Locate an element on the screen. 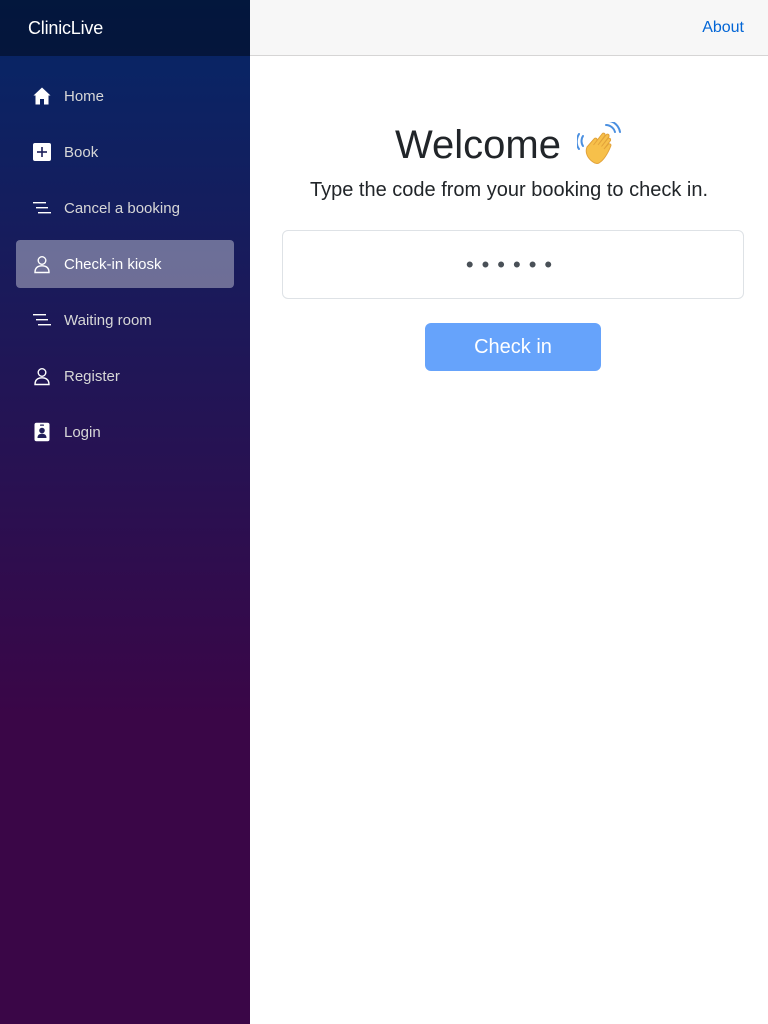 Image resolution: width=768 pixels, height=1024 pixels. home-icon is located at coordinates (42, 96).